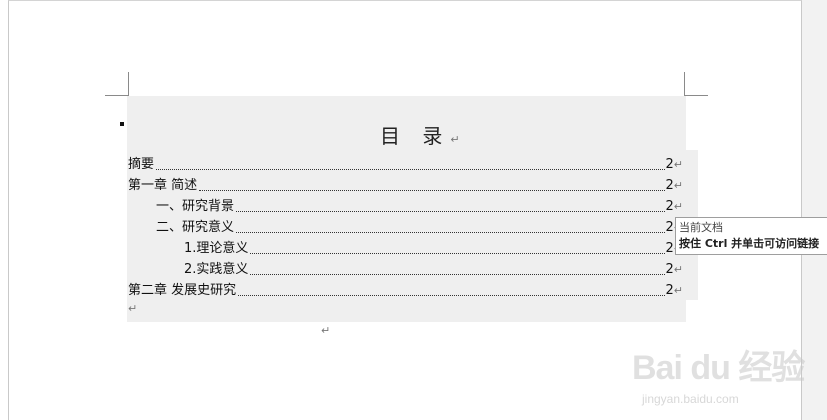 The width and height of the screenshot is (827, 420). Describe the element at coordinates (163, 185) in the screenshot. I see `toc-entry-label: 第一章 简述` at that location.